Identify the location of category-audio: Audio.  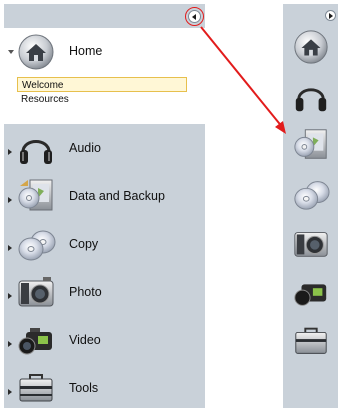
(104, 148).